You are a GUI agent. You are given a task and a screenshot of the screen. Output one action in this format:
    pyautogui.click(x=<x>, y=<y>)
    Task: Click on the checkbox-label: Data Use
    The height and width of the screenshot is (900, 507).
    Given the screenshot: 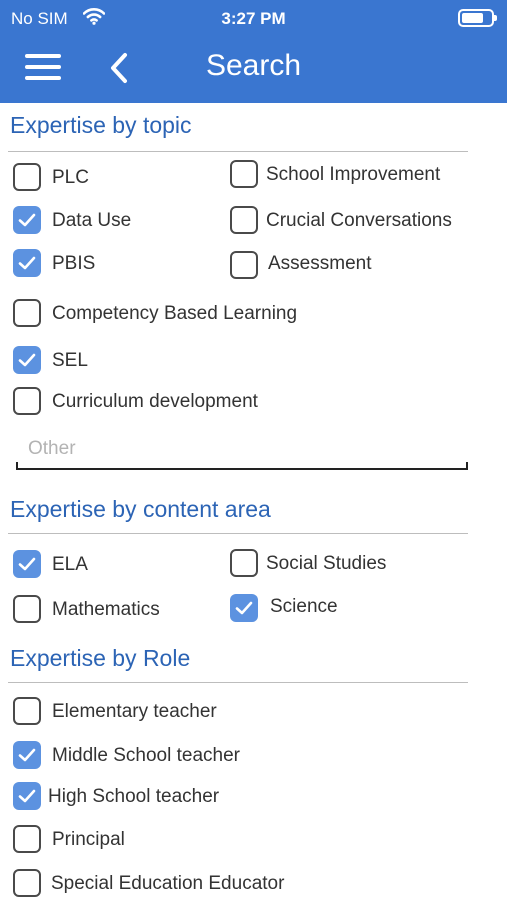 What is the action you would take?
    pyautogui.click(x=92, y=220)
    